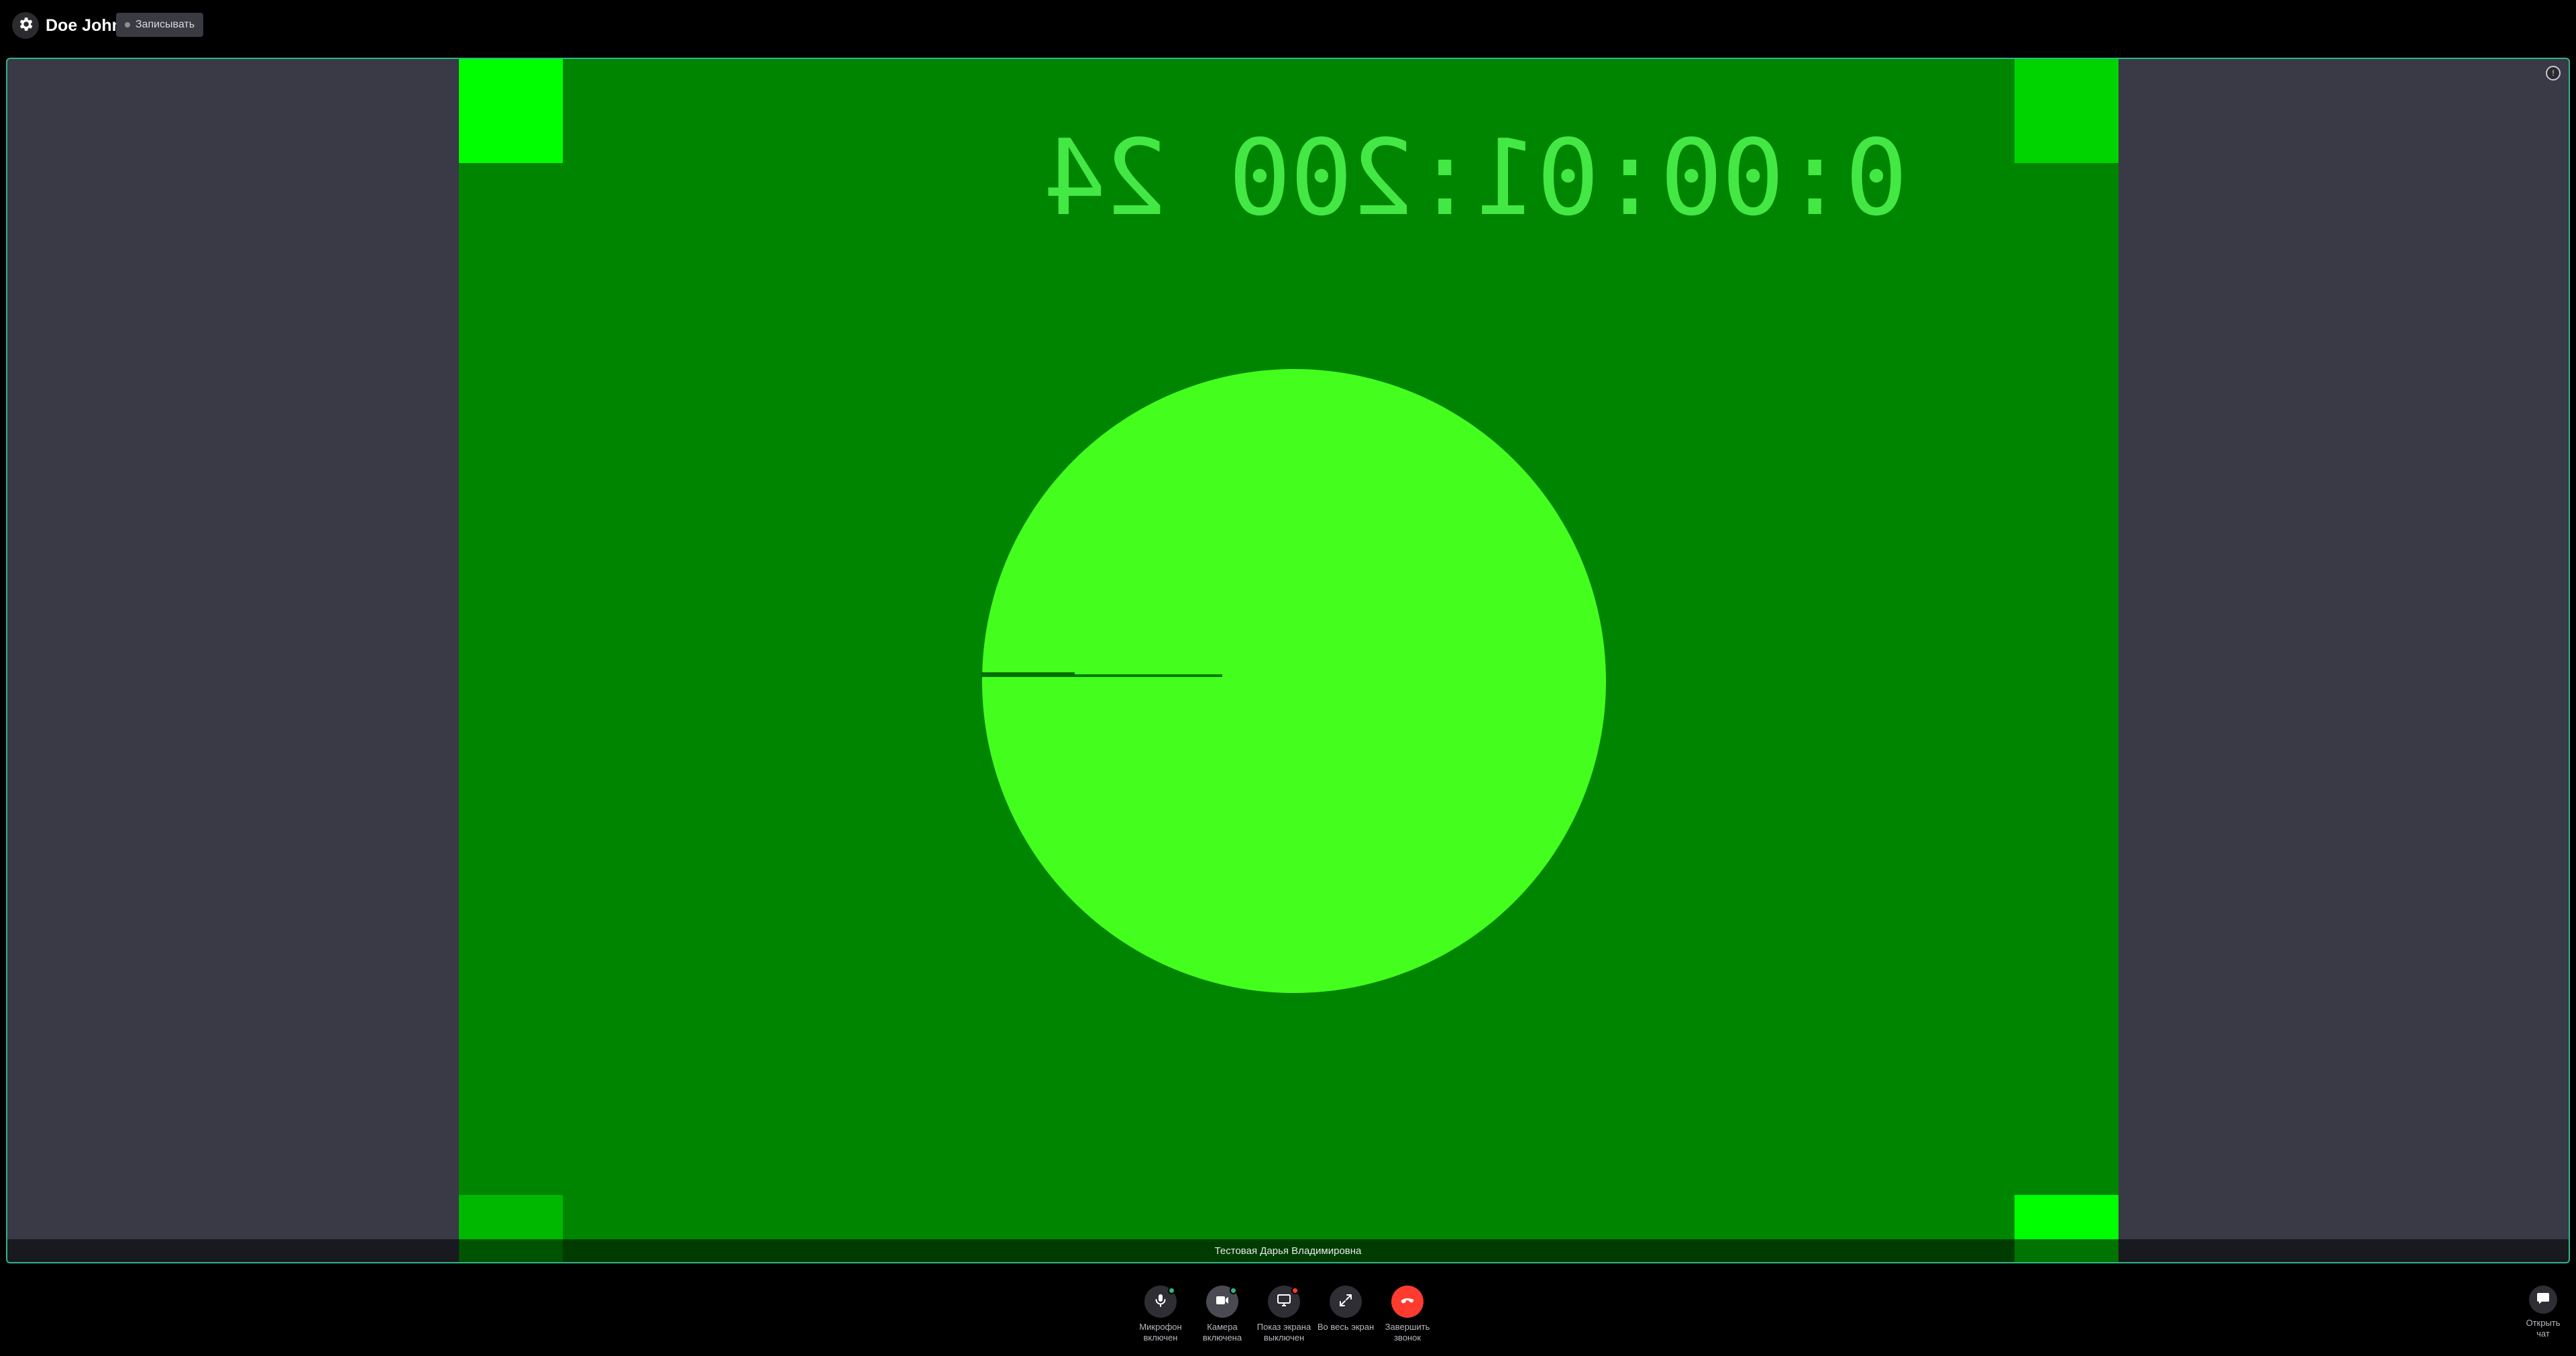 The height and width of the screenshot is (1356, 2576). What do you see at coordinates (2066, 111) in the screenshot?
I see `corner-marker-top-right` at bounding box center [2066, 111].